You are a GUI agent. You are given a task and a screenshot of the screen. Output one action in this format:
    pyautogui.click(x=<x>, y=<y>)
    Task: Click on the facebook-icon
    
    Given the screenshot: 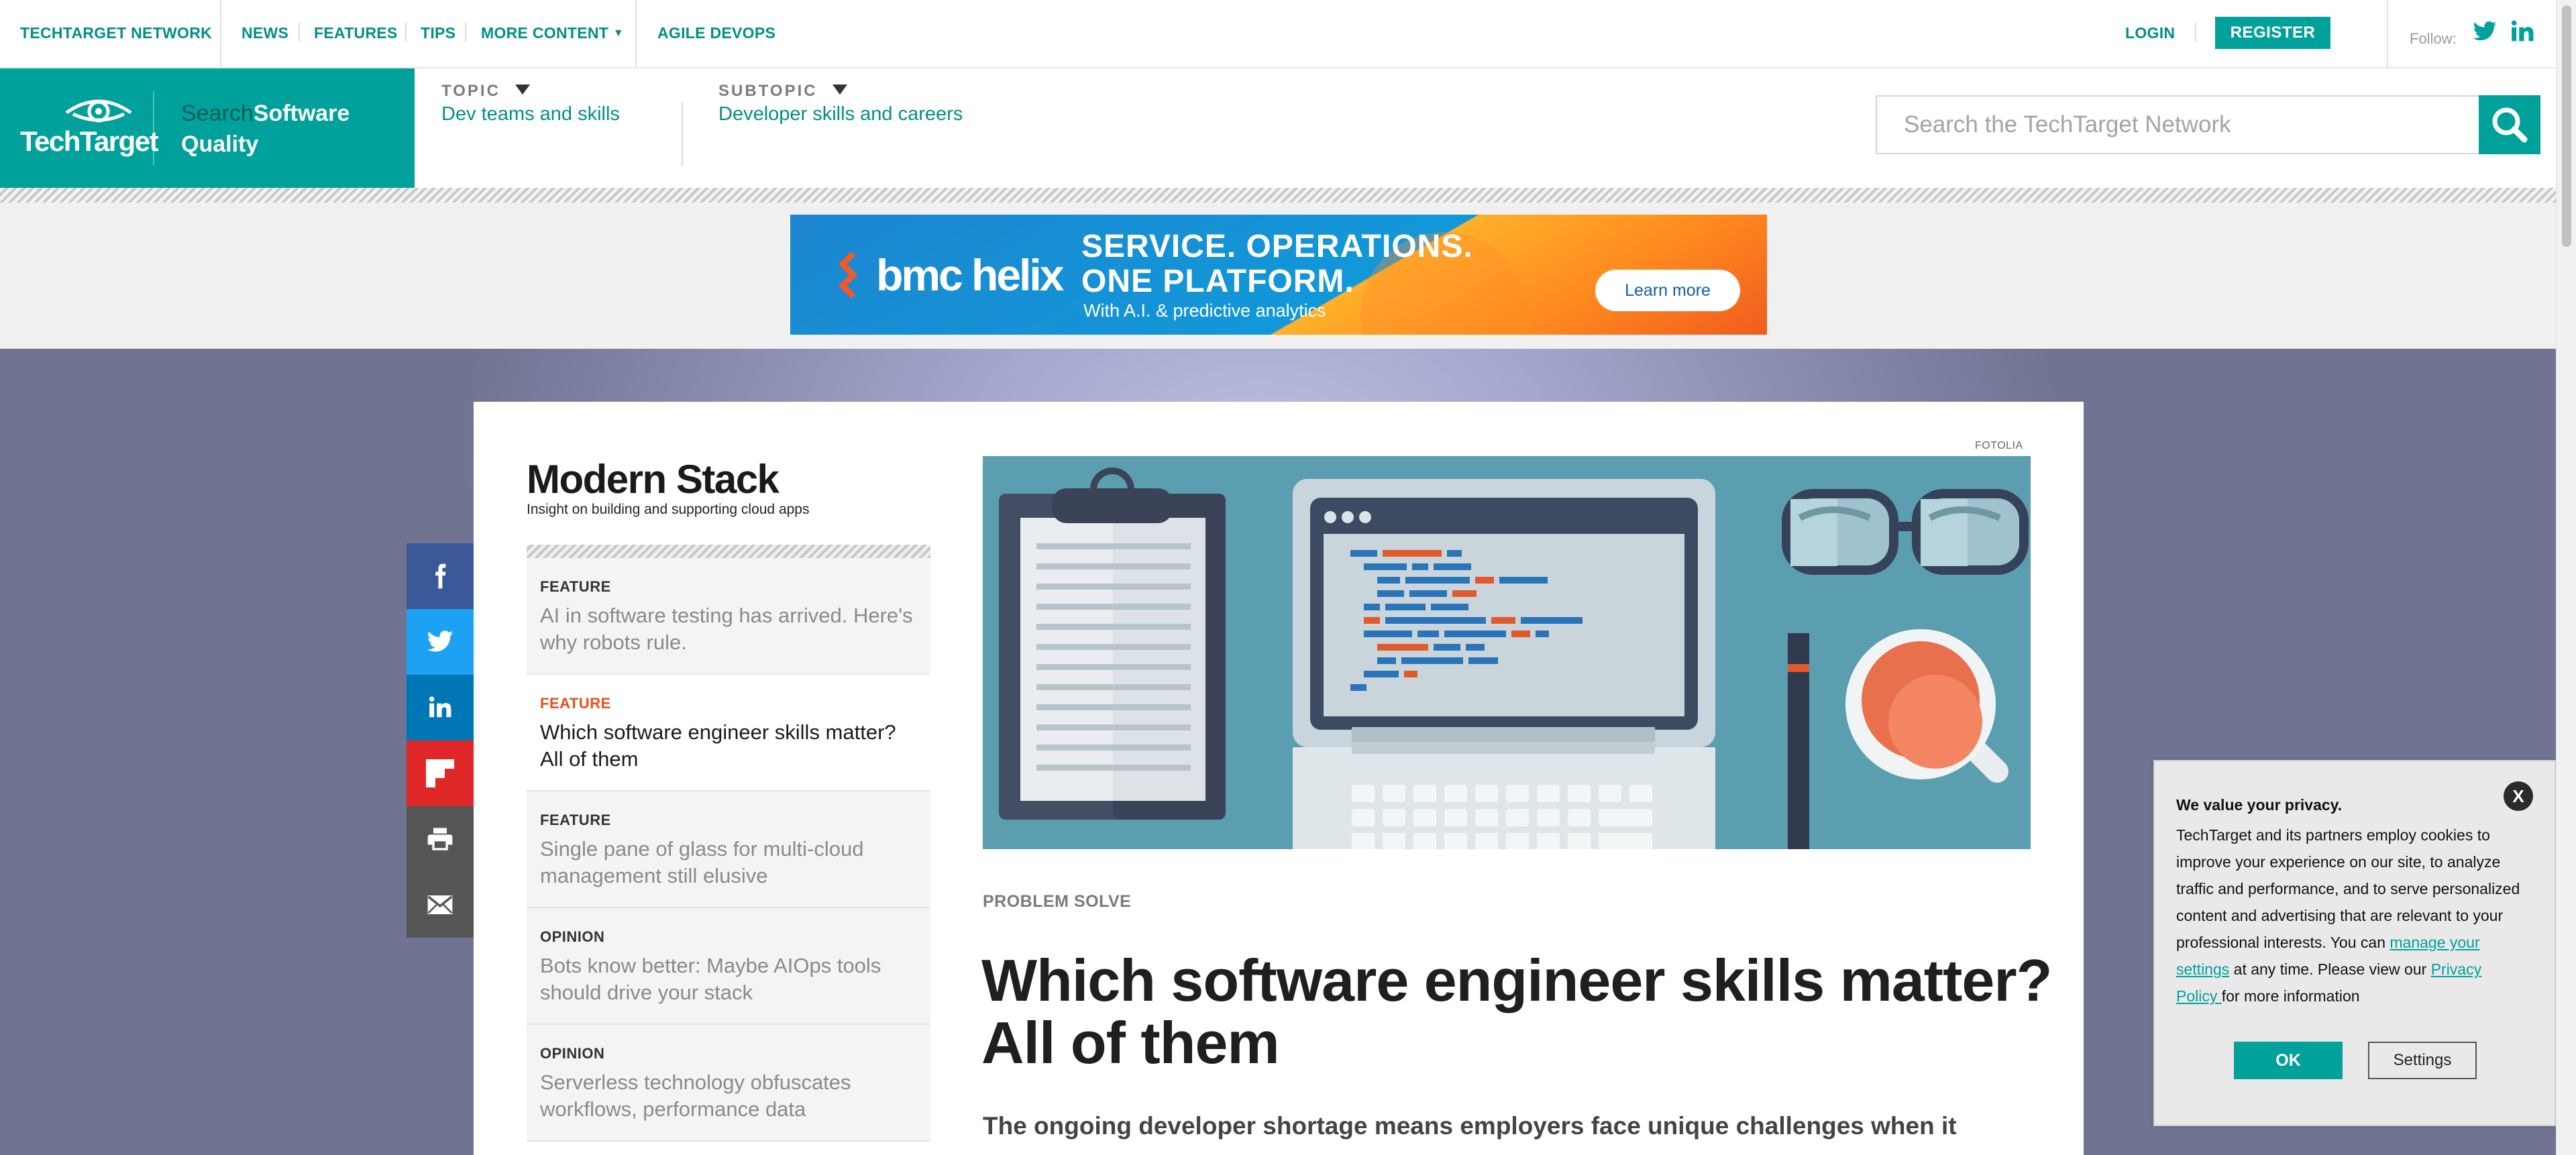 What is the action you would take?
    pyautogui.click(x=440, y=576)
    